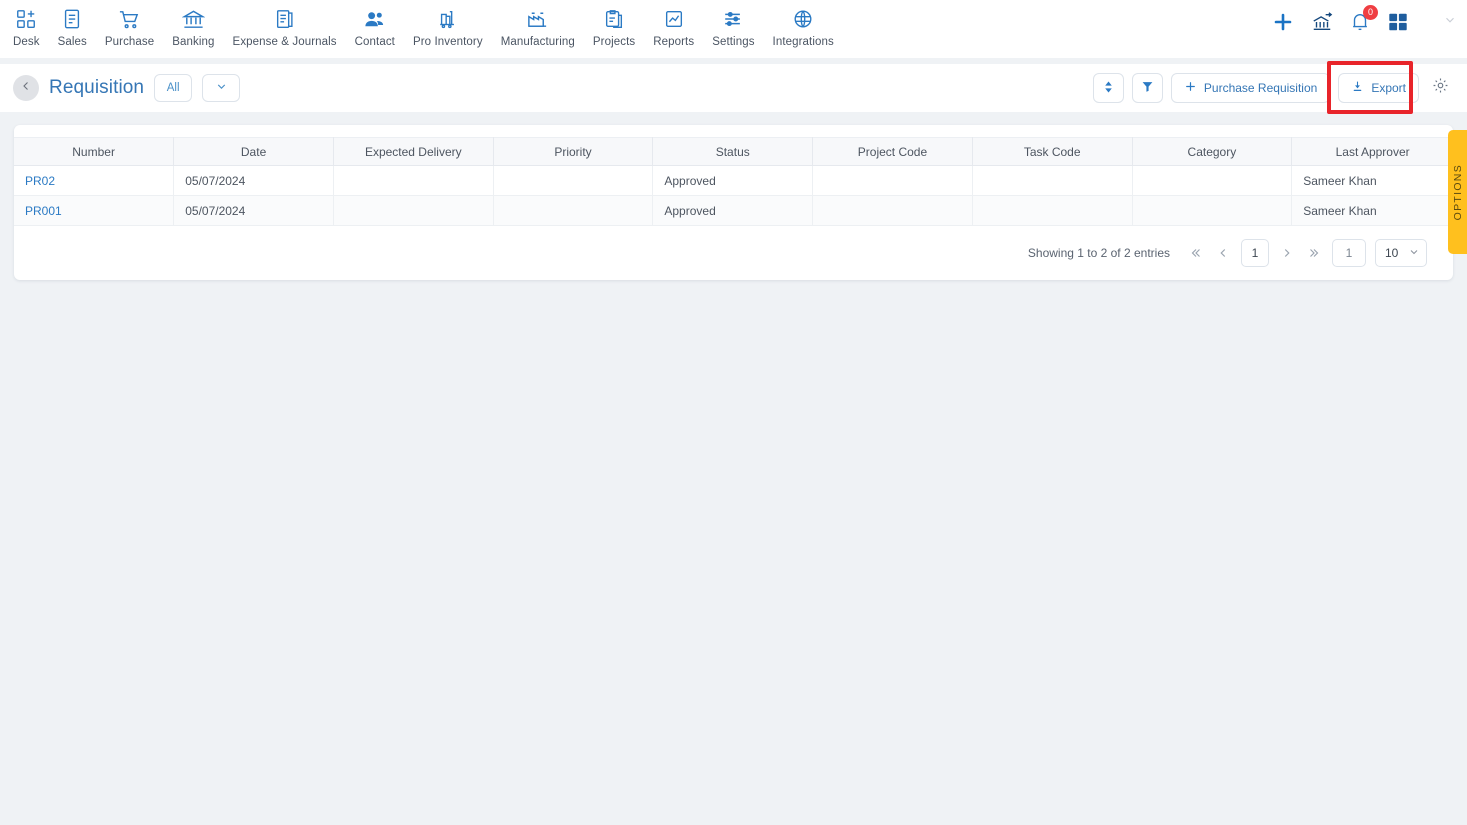  I want to click on gear-icon, so click(1440, 88).